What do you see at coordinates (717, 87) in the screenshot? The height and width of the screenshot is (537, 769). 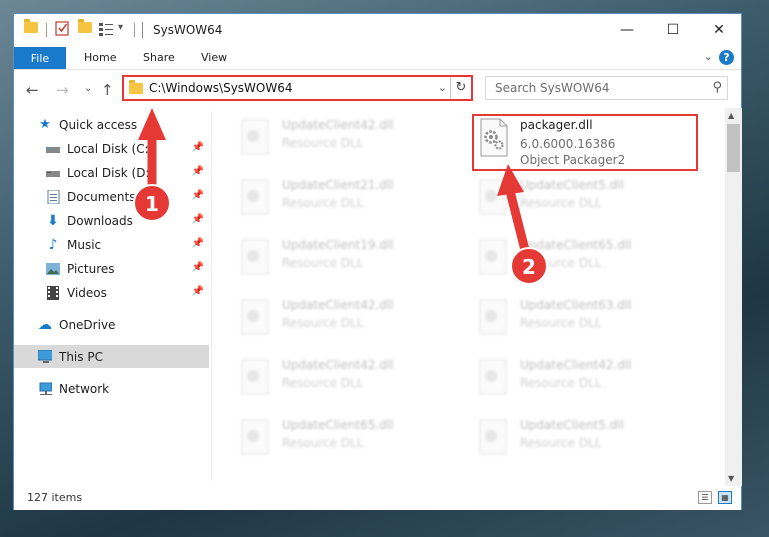 I see `search-icon: ⚲` at bounding box center [717, 87].